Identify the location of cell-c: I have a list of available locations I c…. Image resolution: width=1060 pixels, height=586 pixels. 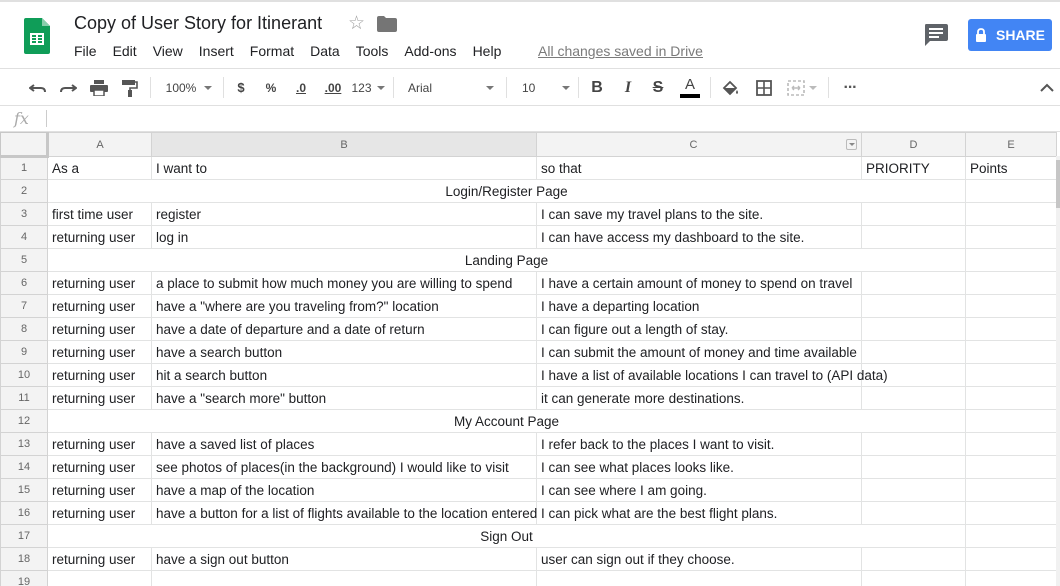
(712, 375).